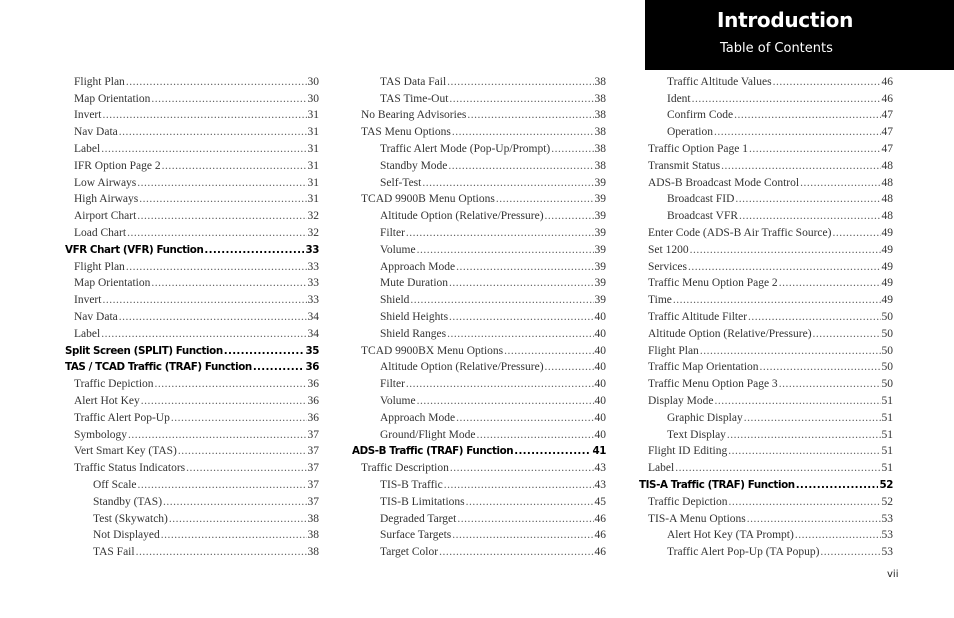 The width and height of the screenshot is (954, 618). I want to click on toc-entry-label: Confirm Code, so click(700, 115).